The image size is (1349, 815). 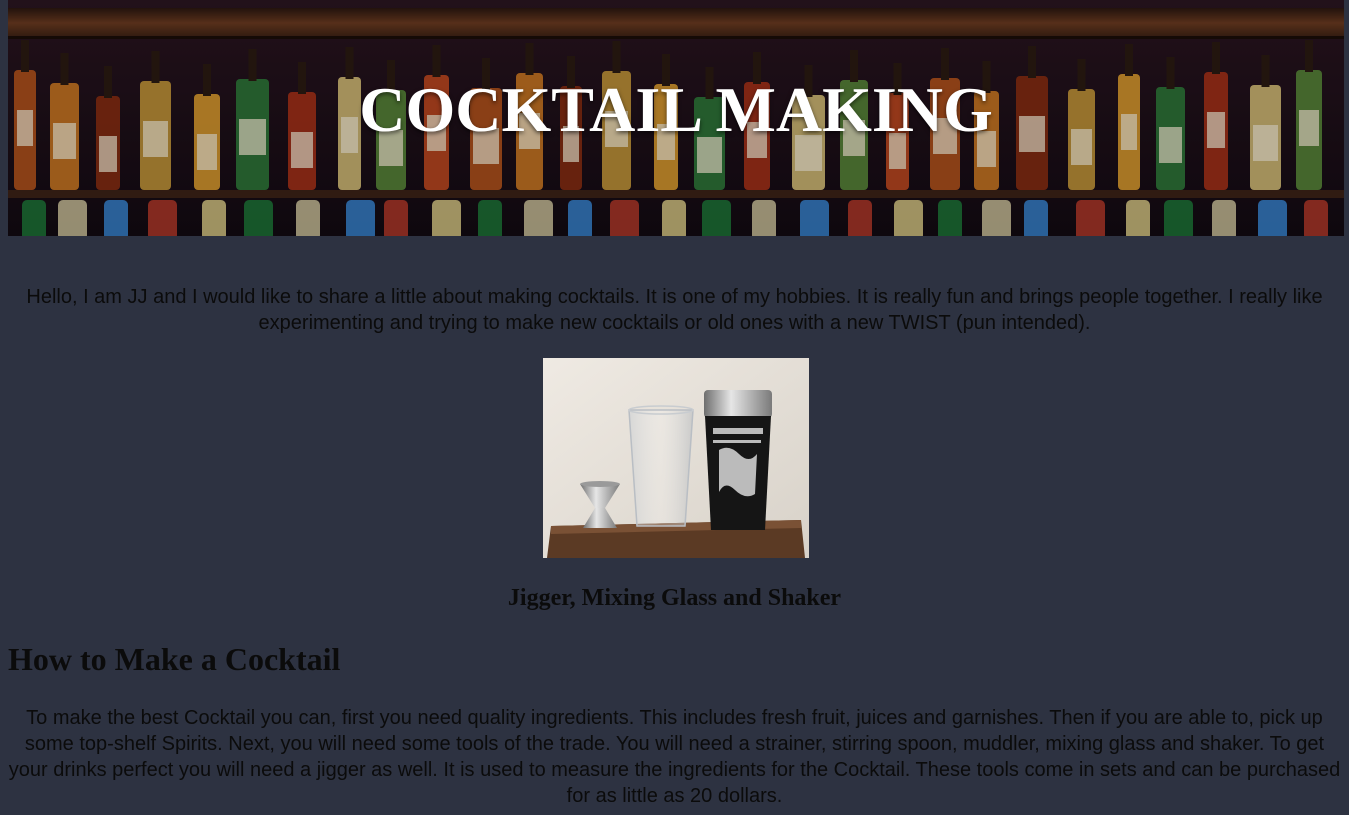 What do you see at coordinates (676, 109) in the screenshot?
I see `page-title: COCKTAIL MAKING` at bounding box center [676, 109].